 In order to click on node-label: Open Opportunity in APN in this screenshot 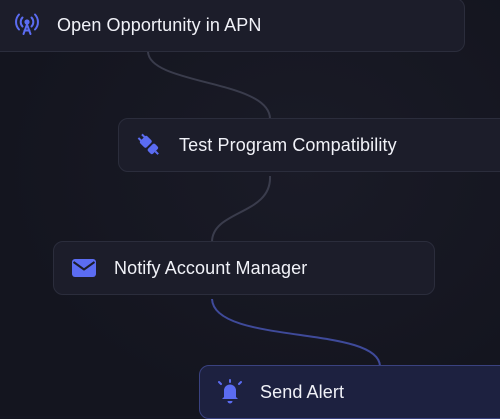, I will do `click(159, 24)`.